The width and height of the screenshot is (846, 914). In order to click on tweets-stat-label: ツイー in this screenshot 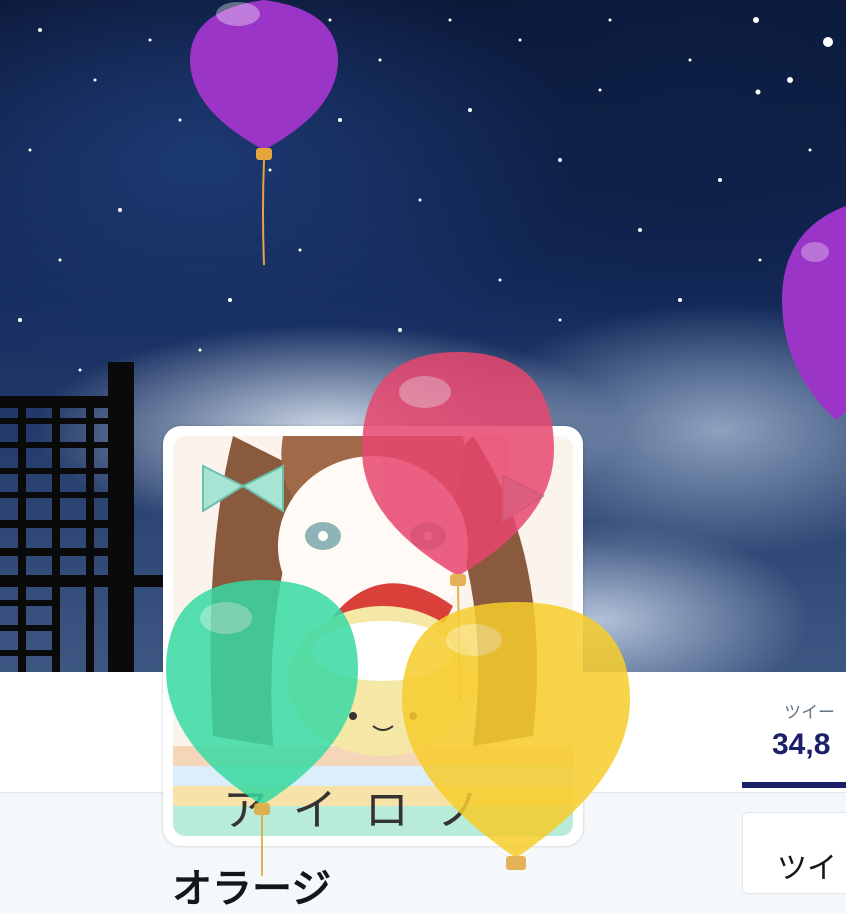, I will do `click(809, 712)`.